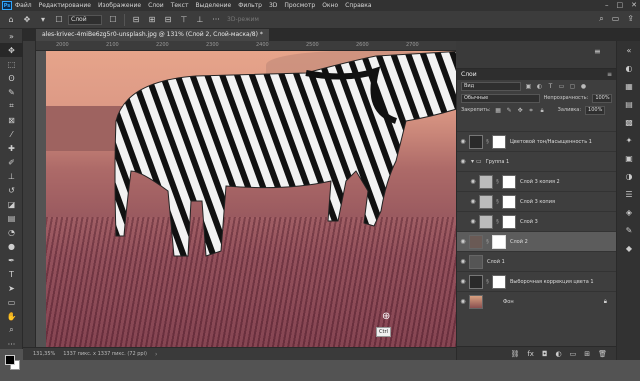 The width and height of the screenshot is (640, 381). Describe the element at coordinates (630, 19) in the screenshot. I see `share-icon: ⇪` at that location.